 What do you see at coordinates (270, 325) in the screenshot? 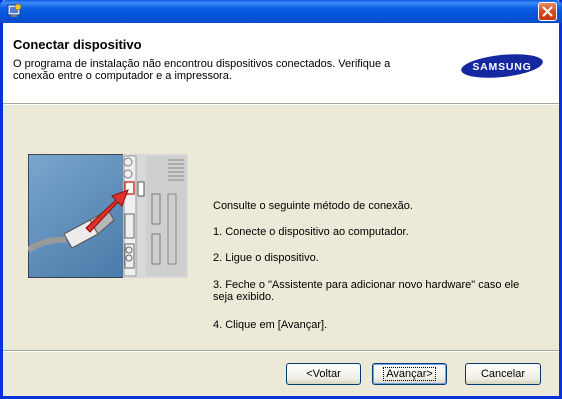
I see `instruction-step-4: 4. Clique em [Avançar].` at bounding box center [270, 325].